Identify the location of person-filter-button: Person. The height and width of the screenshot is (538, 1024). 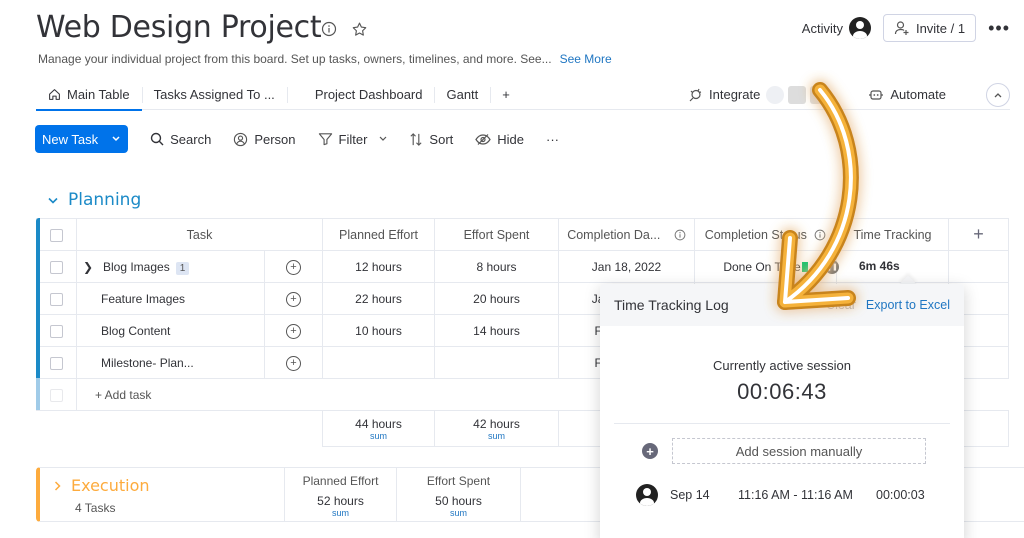
(264, 139).